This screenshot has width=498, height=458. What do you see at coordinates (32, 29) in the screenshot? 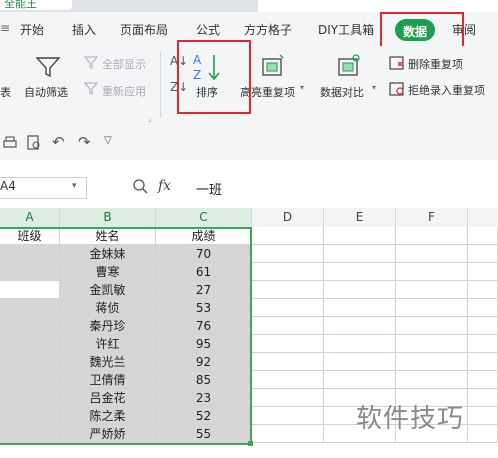
I see `menu-home: 开始` at bounding box center [32, 29].